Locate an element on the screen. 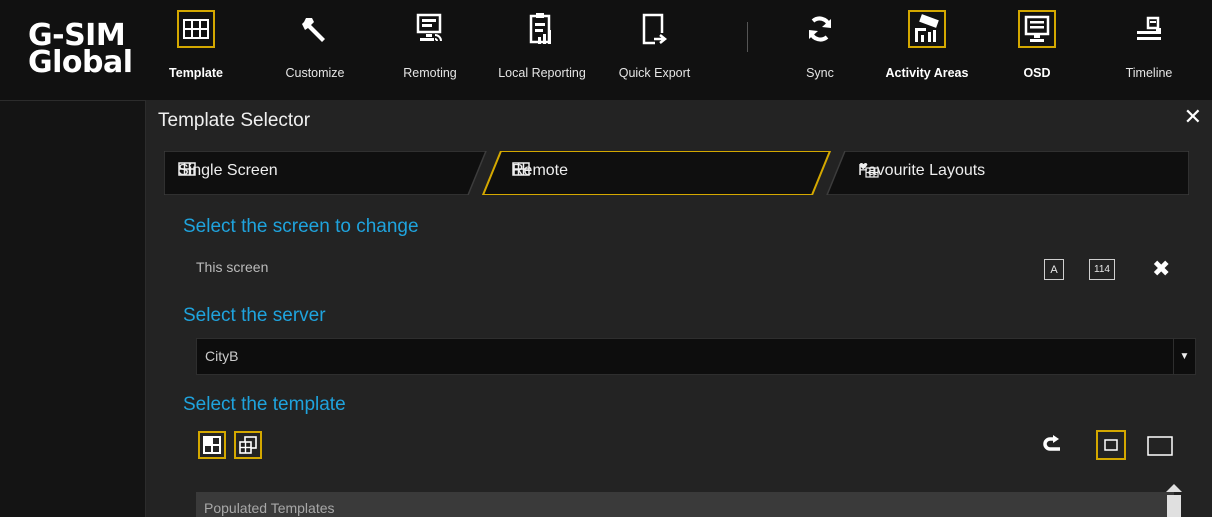 This screenshot has width=1212, height=517. export-icon is located at coordinates (655, 29).